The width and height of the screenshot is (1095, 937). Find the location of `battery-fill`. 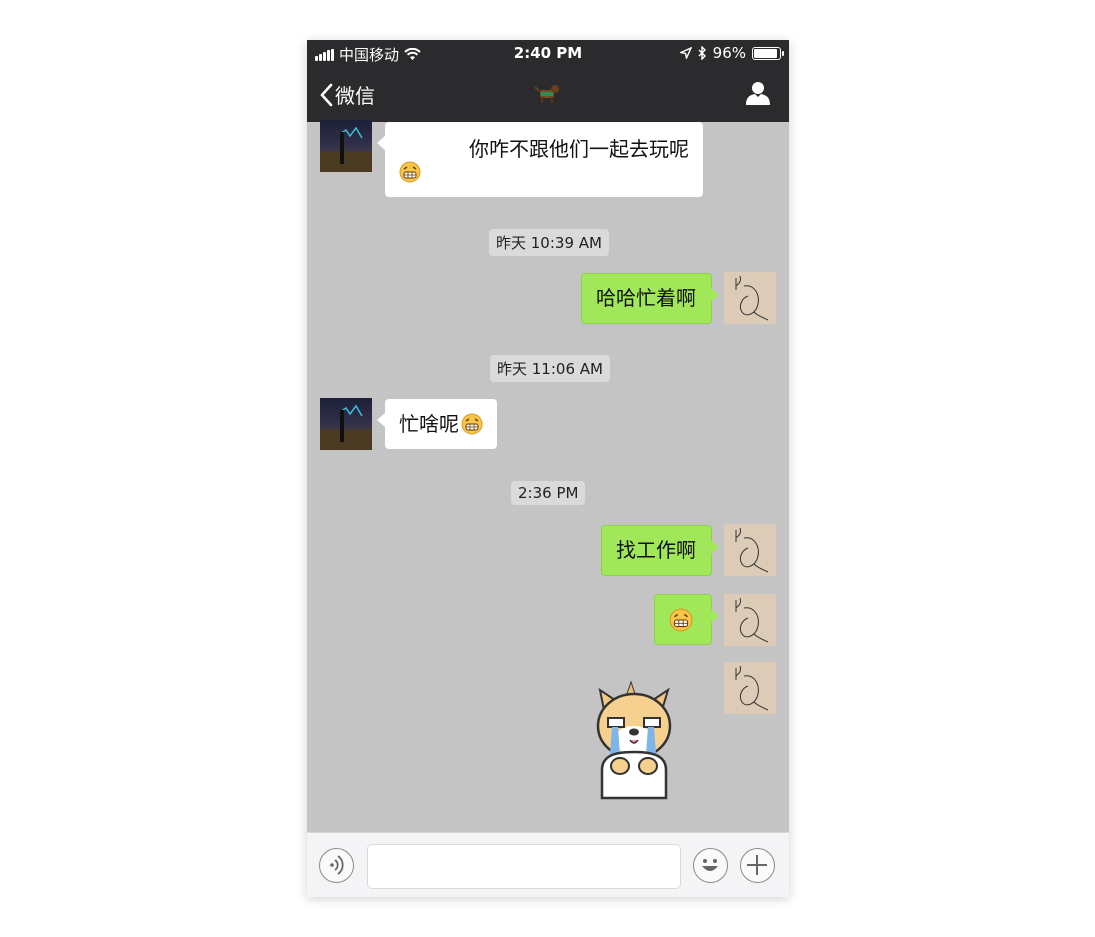

battery-fill is located at coordinates (766, 53).